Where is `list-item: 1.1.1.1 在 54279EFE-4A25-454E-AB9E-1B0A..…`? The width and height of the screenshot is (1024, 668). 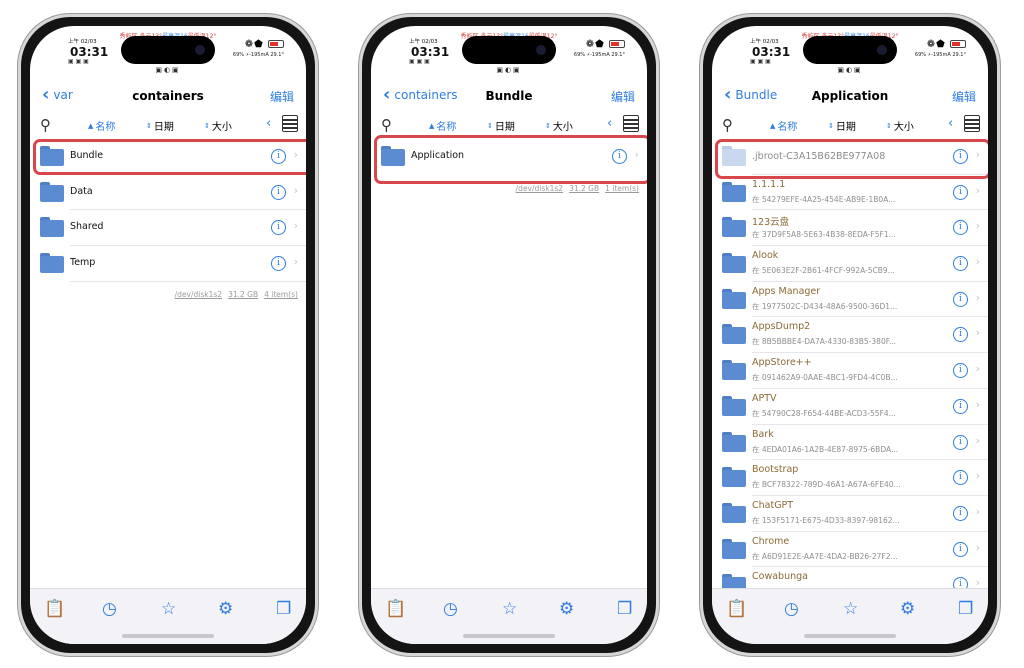
list-item: 1.1.1.1 在 54279EFE-4A25-454E-AB9E-1B0A..… is located at coordinates (850, 193).